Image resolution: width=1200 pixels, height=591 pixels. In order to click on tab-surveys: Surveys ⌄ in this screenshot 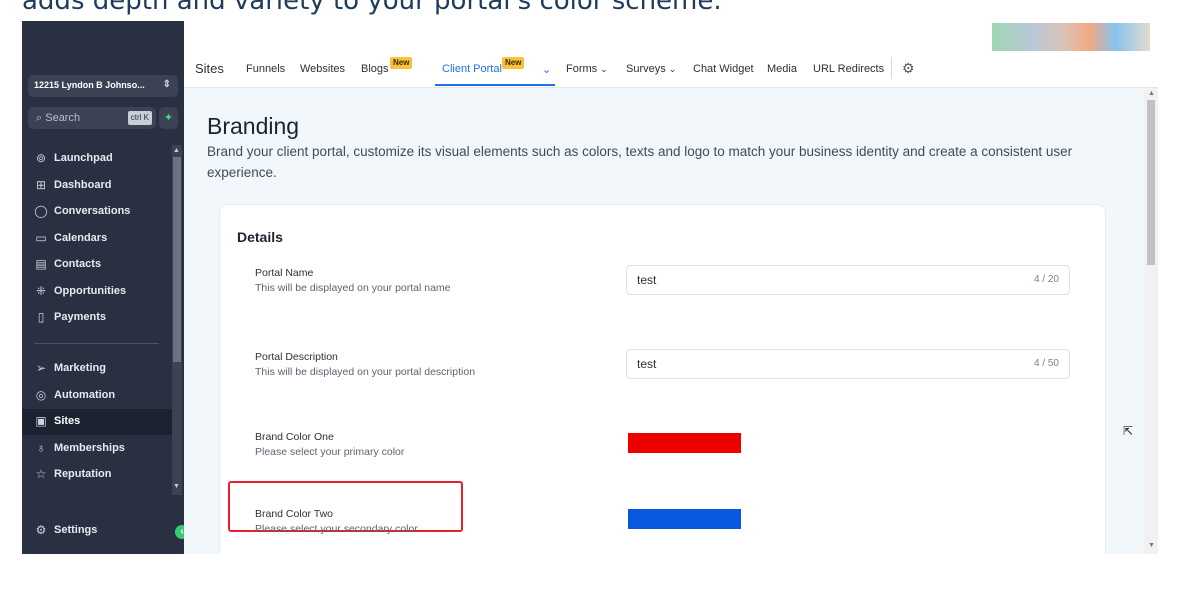, I will do `click(651, 69)`.